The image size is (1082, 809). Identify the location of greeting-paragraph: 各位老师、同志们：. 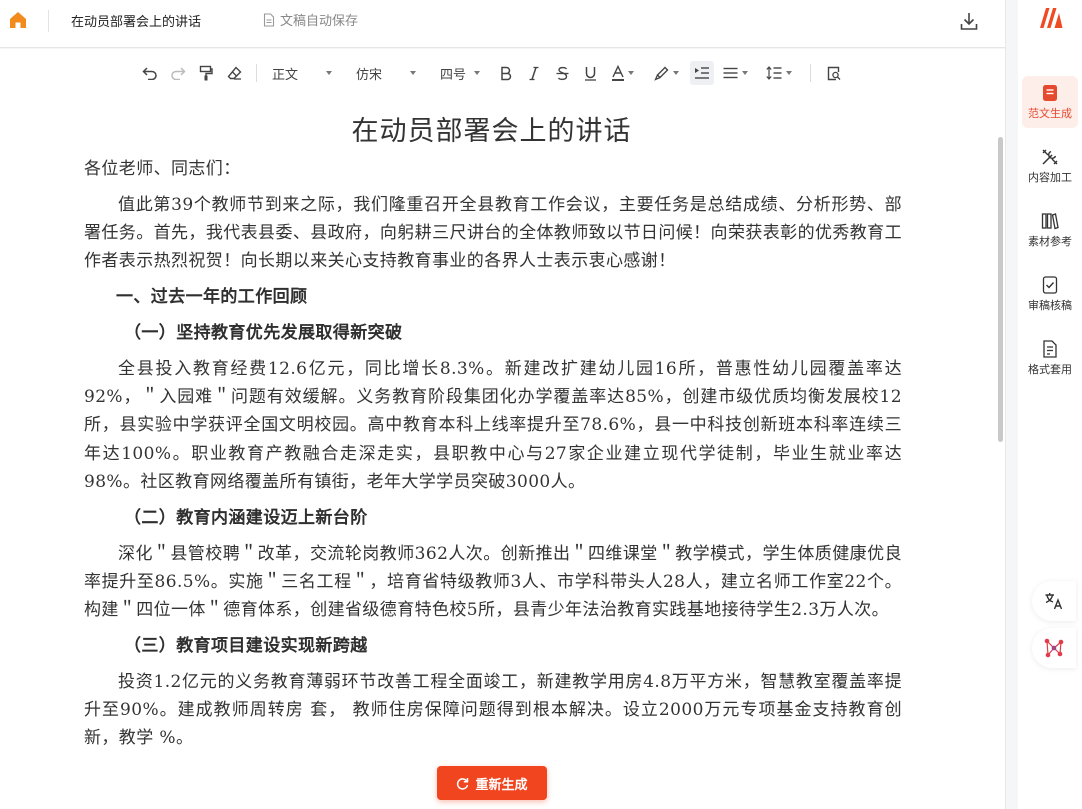
(493, 169).